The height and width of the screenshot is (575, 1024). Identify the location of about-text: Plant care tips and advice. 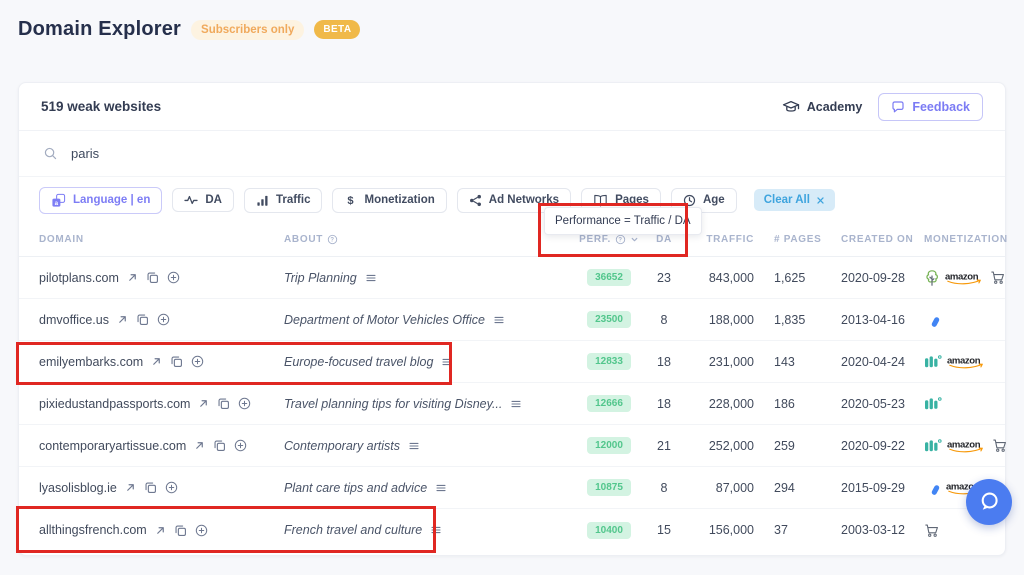
(356, 487).